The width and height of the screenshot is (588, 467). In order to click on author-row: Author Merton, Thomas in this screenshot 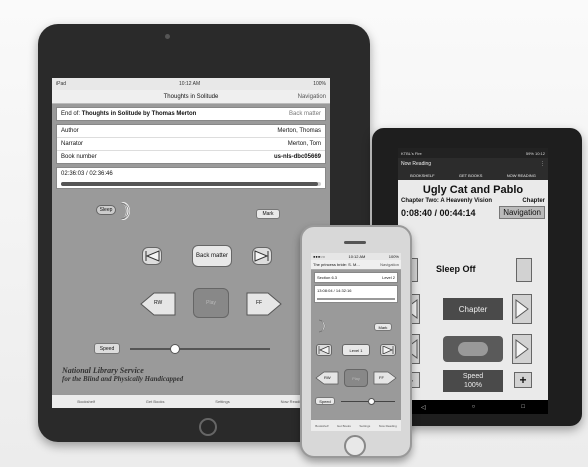, I will do `click(191, 131)`.